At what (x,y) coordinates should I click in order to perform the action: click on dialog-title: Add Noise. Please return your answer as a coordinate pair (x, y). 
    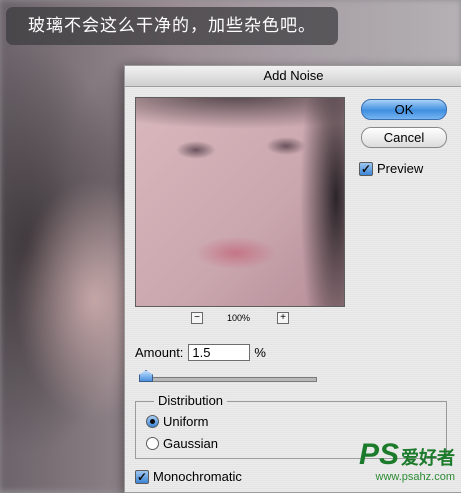
    Looking at the image, I should click on (293, 76).